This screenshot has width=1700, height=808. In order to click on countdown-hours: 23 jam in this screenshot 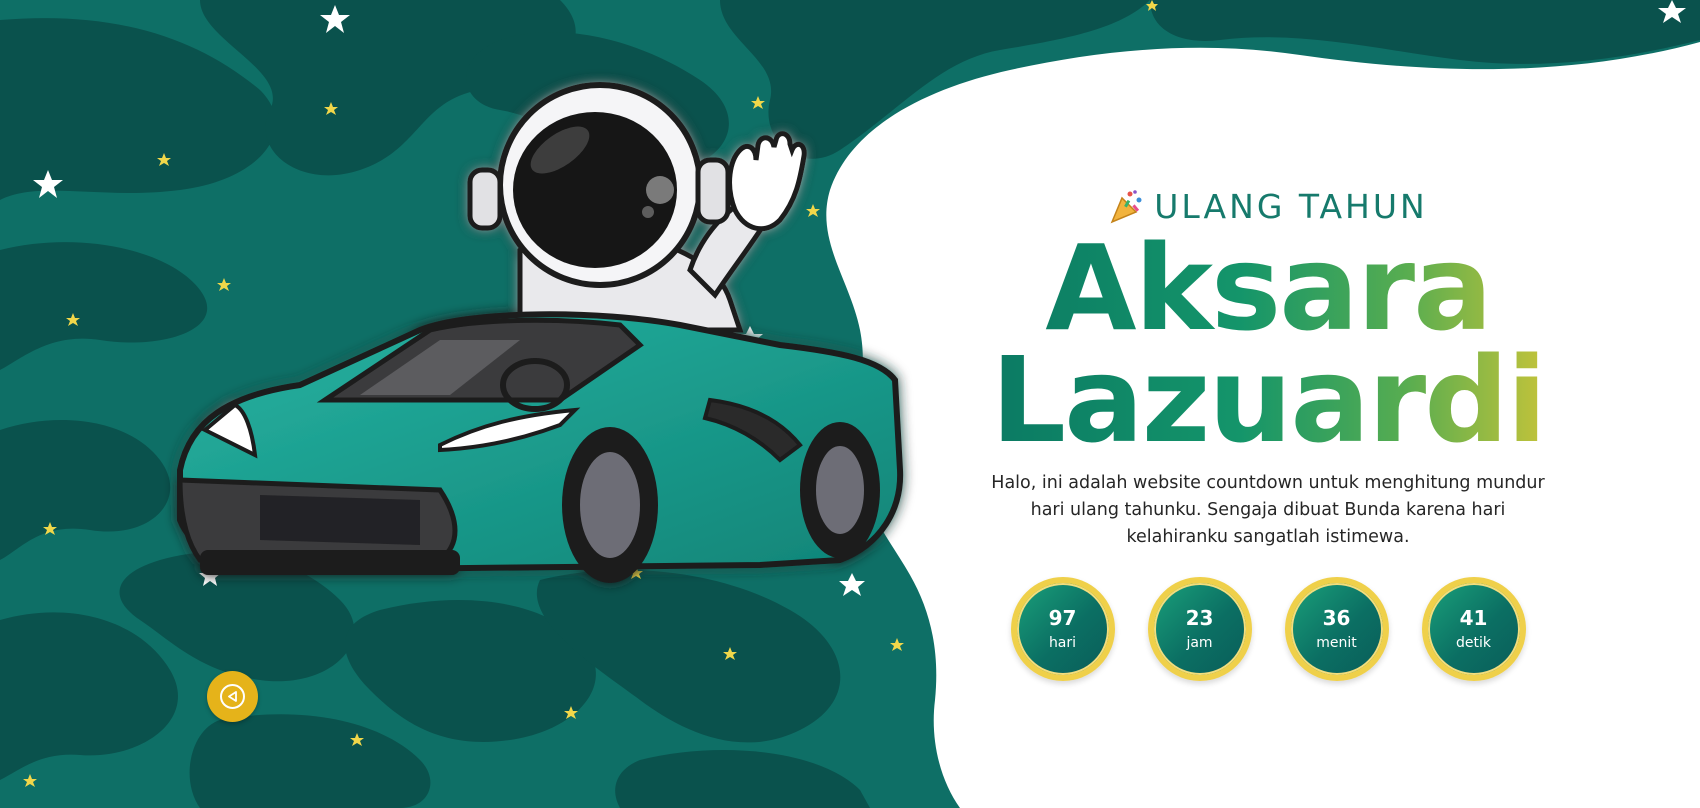, I will do `click(1199, 629)`.